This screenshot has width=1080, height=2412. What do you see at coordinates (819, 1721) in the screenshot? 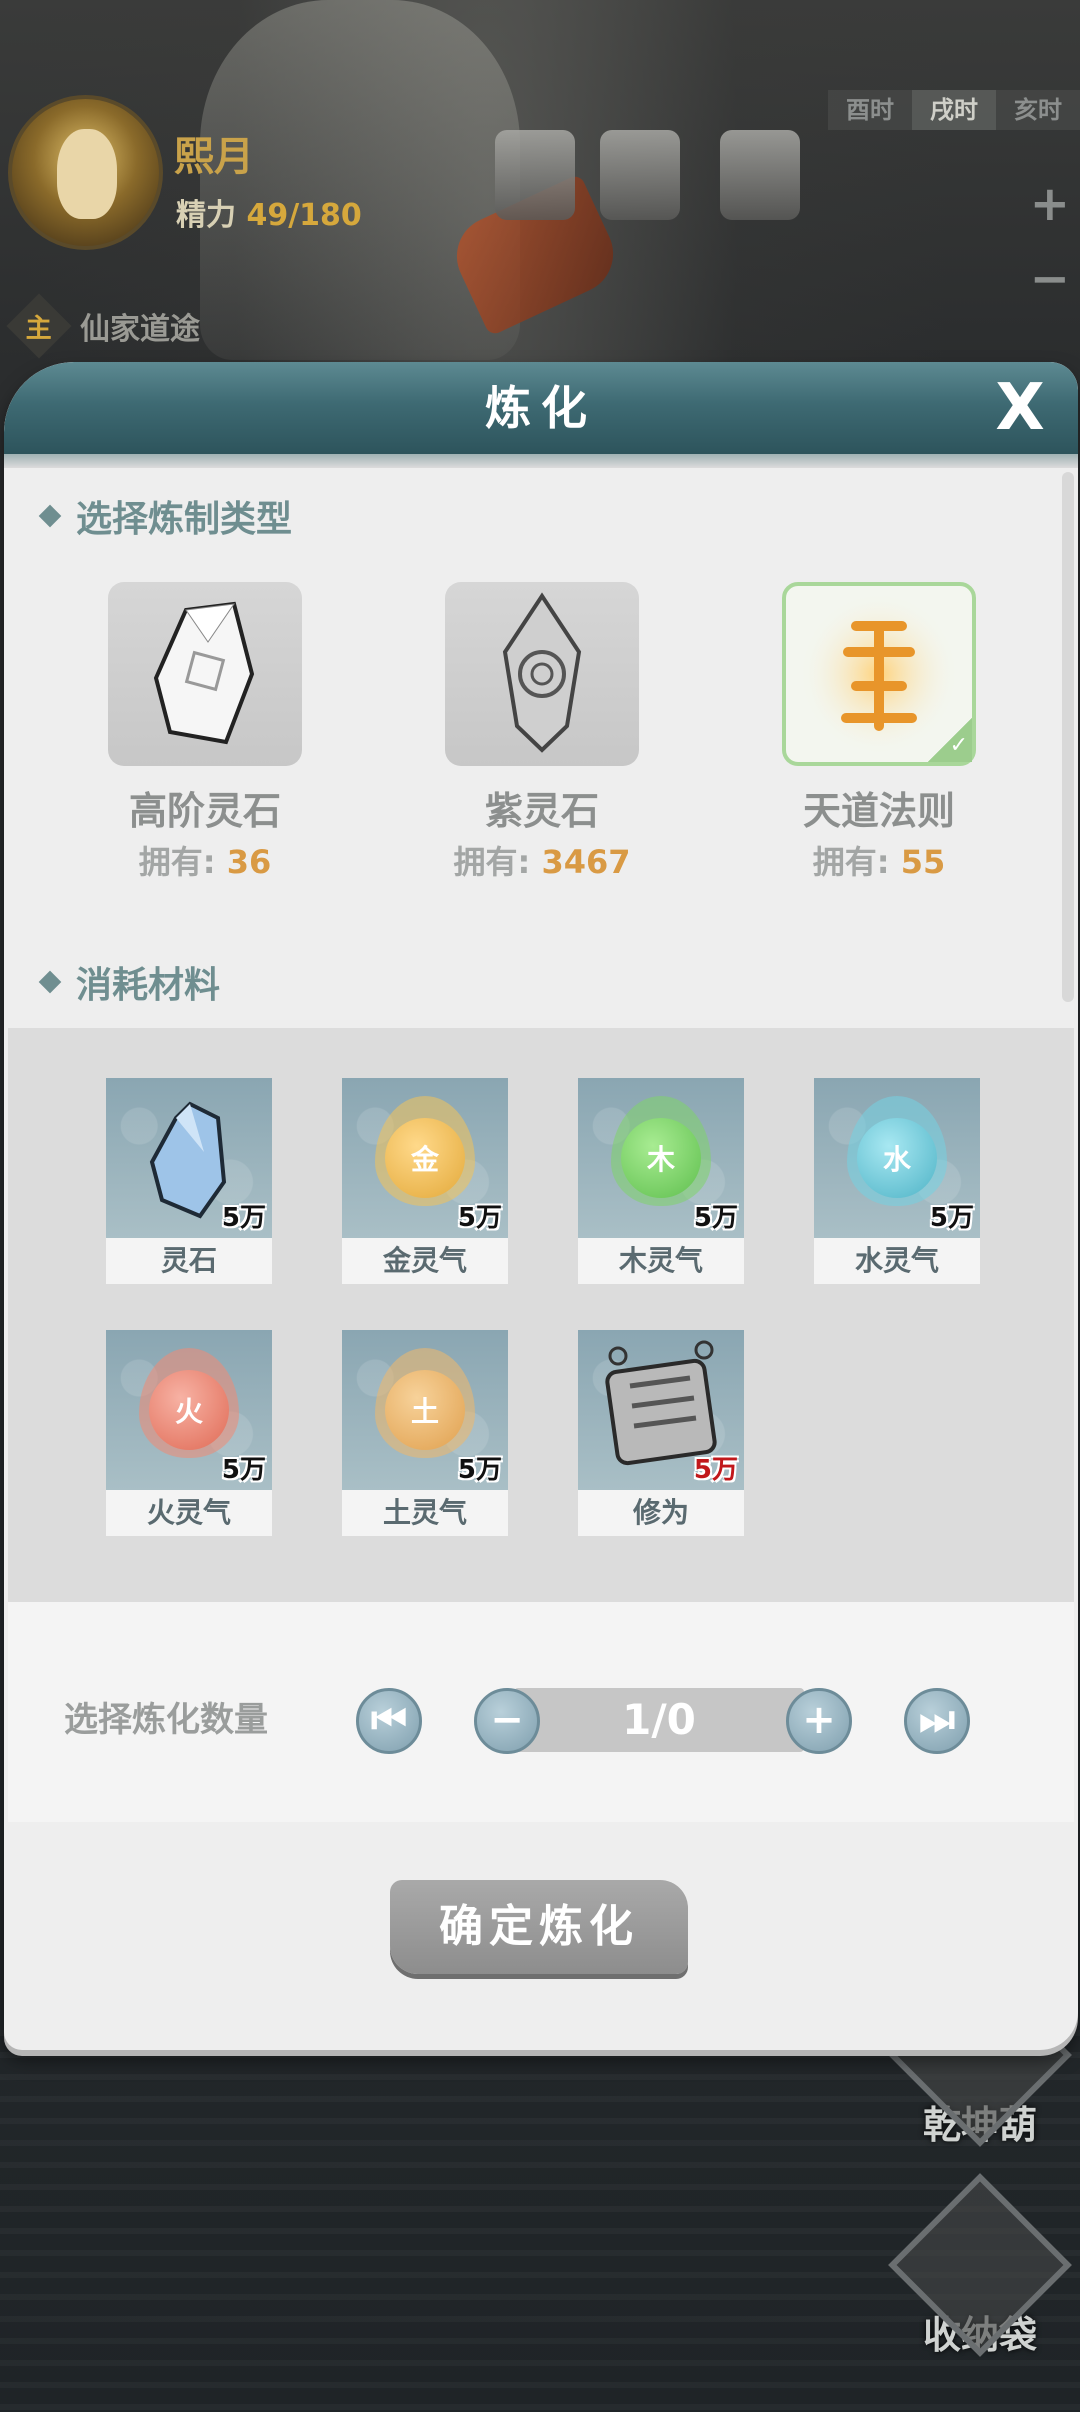
I see `quantity-increase-button: +` at bounding box center [819, 1721].